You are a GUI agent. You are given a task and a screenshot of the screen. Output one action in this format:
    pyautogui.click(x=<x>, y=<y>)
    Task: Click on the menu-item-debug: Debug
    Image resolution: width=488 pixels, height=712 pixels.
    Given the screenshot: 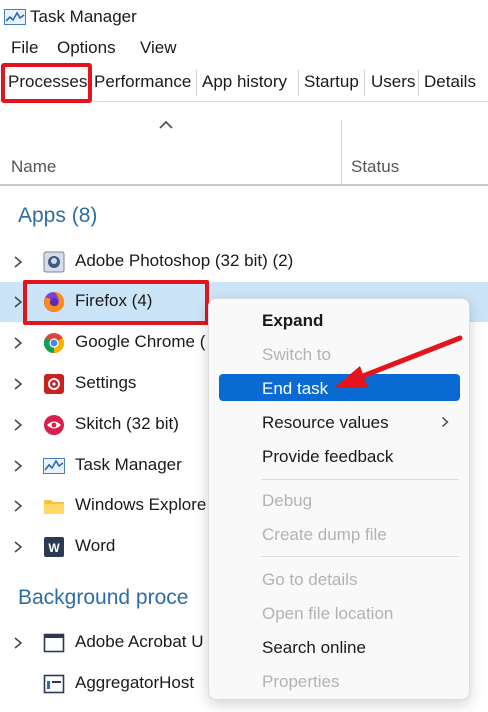 What is the action you would take?
    pyautogui.click(x=287, y=500)
    